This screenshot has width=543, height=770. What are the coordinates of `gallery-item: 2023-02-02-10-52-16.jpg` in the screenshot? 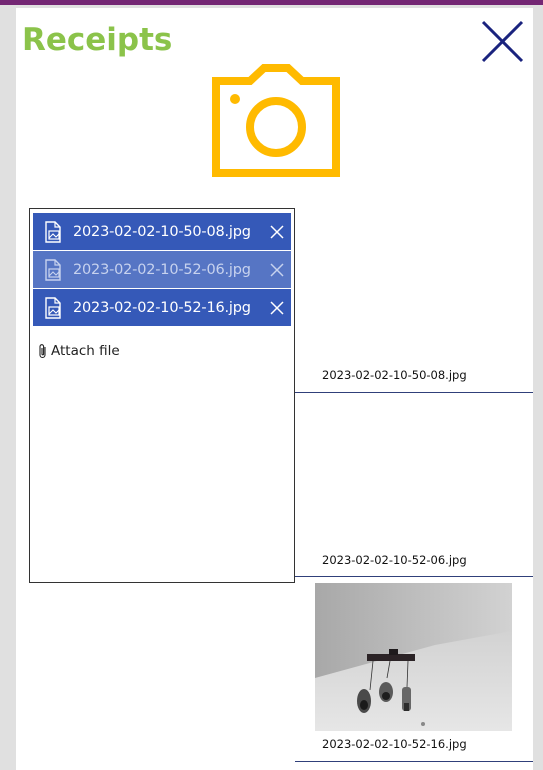 It's located at (414, 669).